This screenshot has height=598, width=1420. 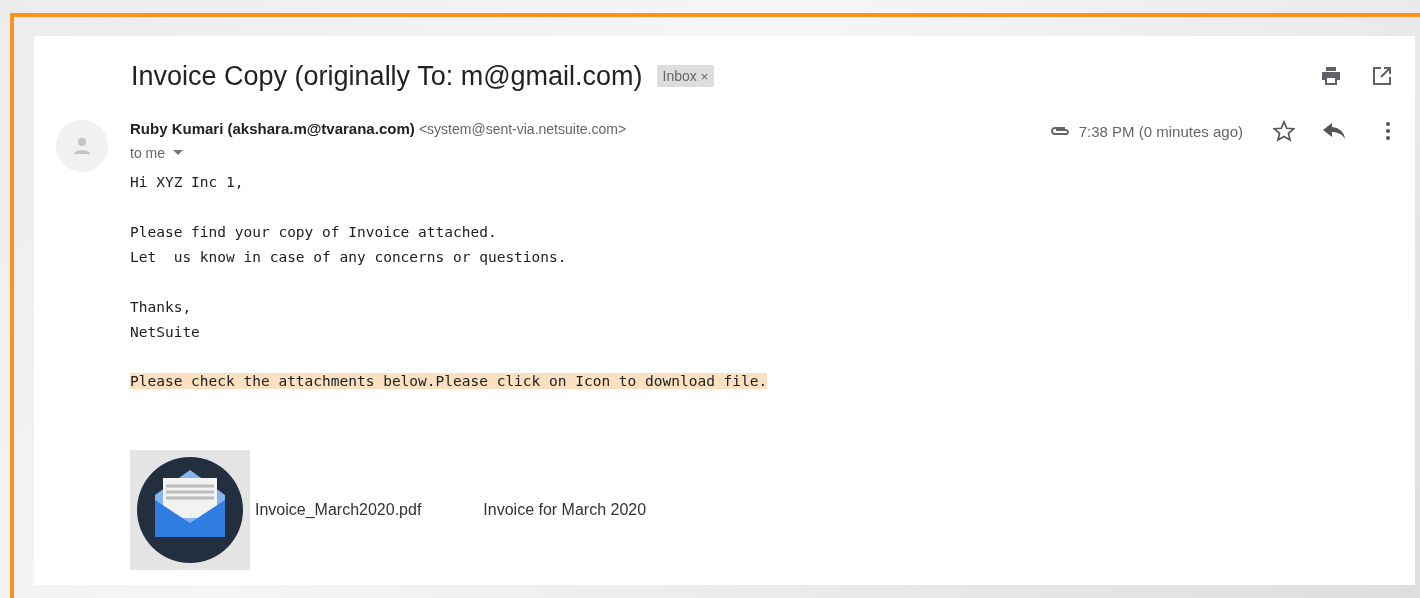 I want to click on avatar, so click(x=82, y=146).